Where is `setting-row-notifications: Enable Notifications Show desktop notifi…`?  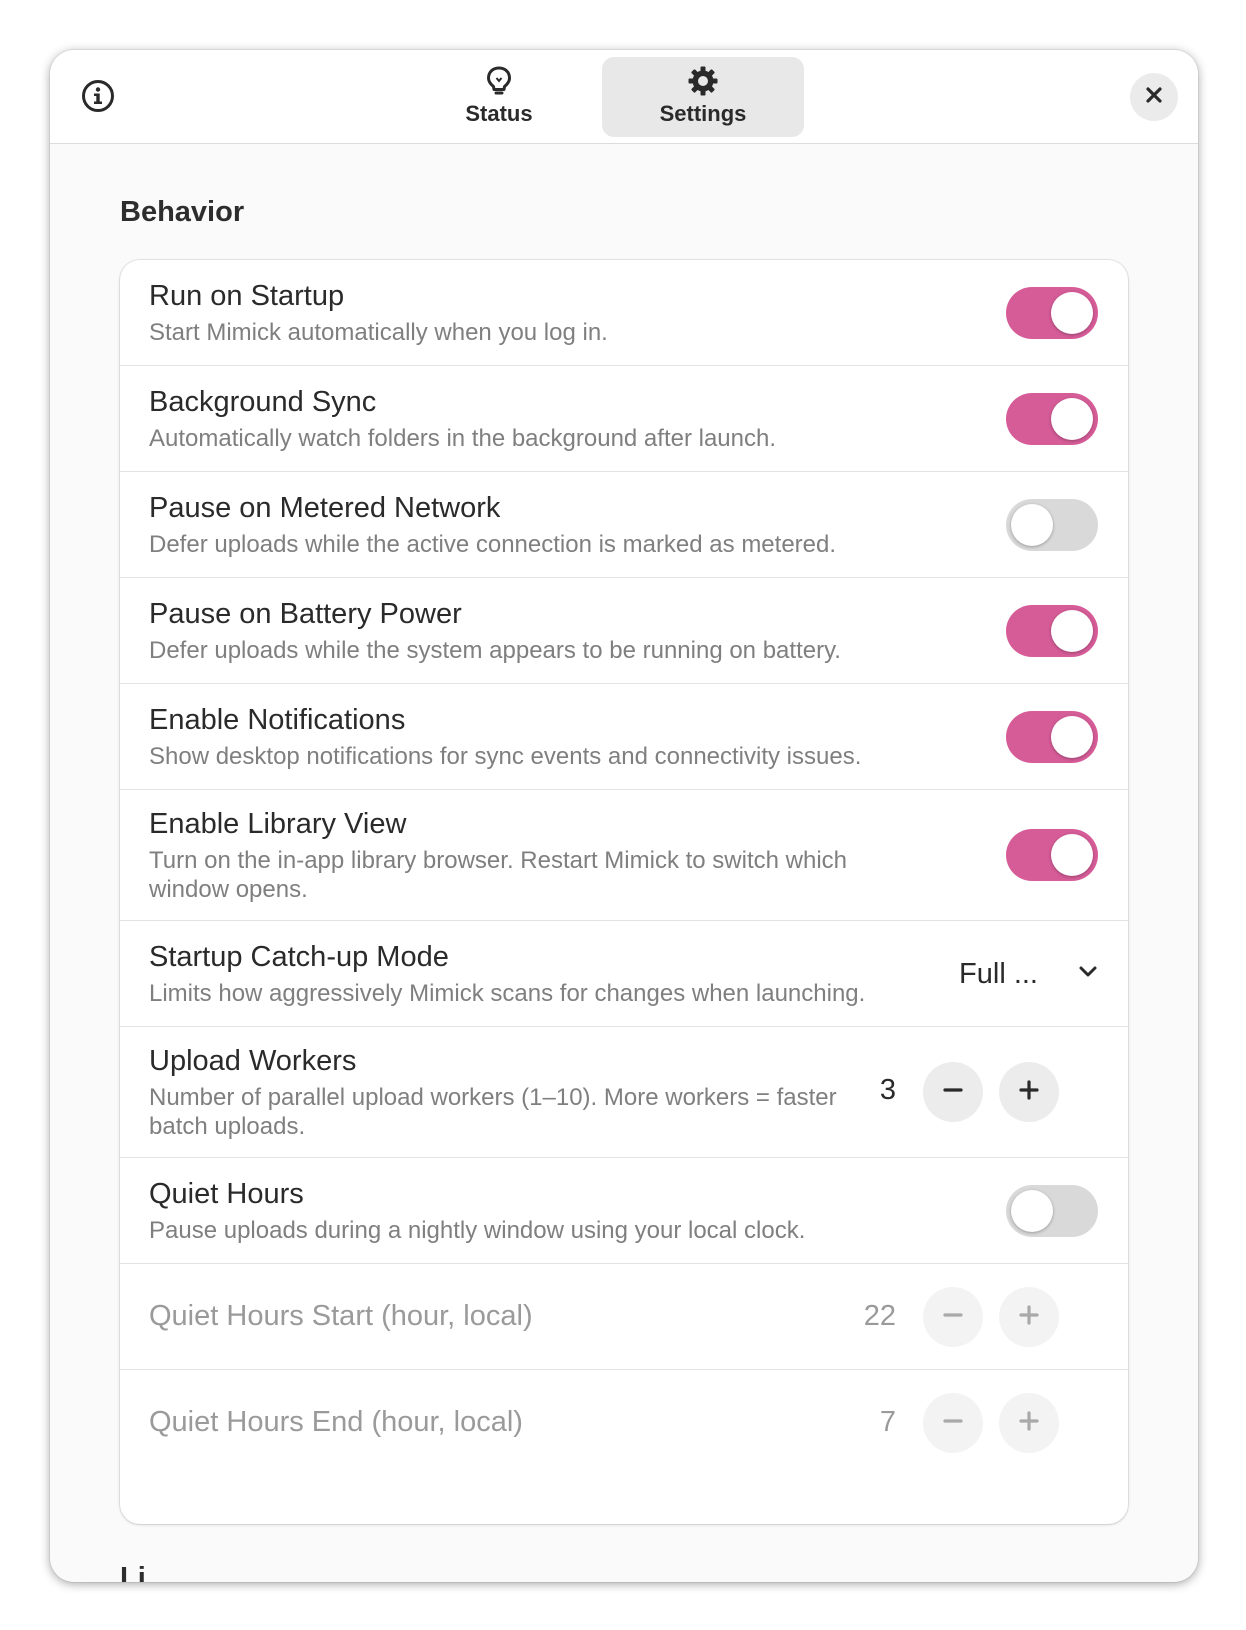
setting-row-notifications: Enable Notifications Show desktop notifi… is located at coordinates (624, 737).